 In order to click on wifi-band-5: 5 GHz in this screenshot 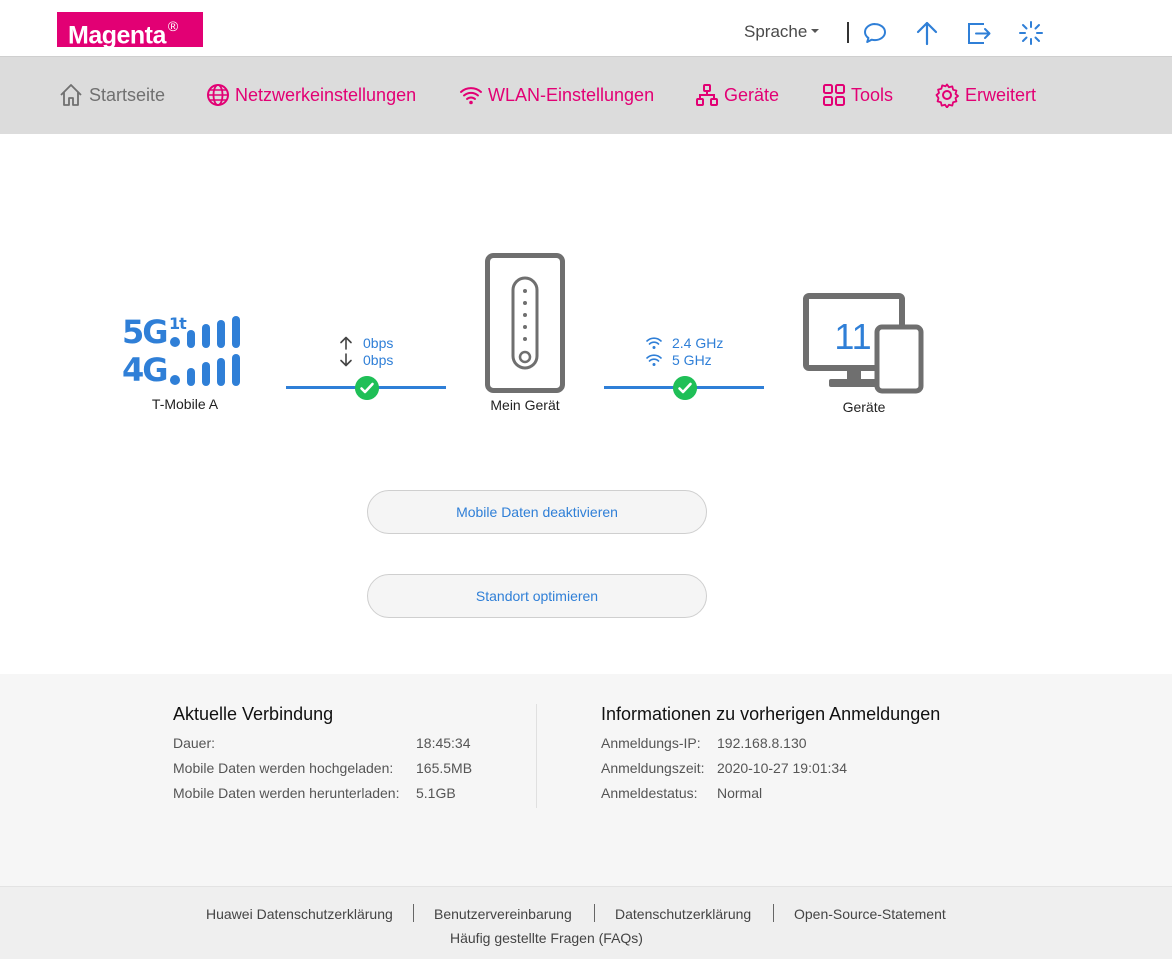, I will do `click(692, 360)`.